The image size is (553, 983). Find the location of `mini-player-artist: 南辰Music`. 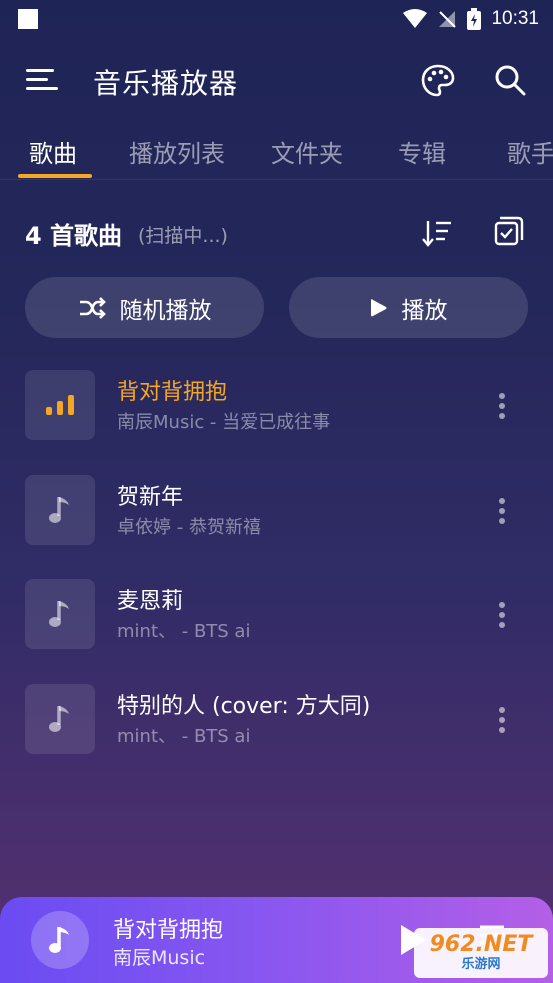

mini-player-artist: 南辰Music is located at coordinates (159, 958).